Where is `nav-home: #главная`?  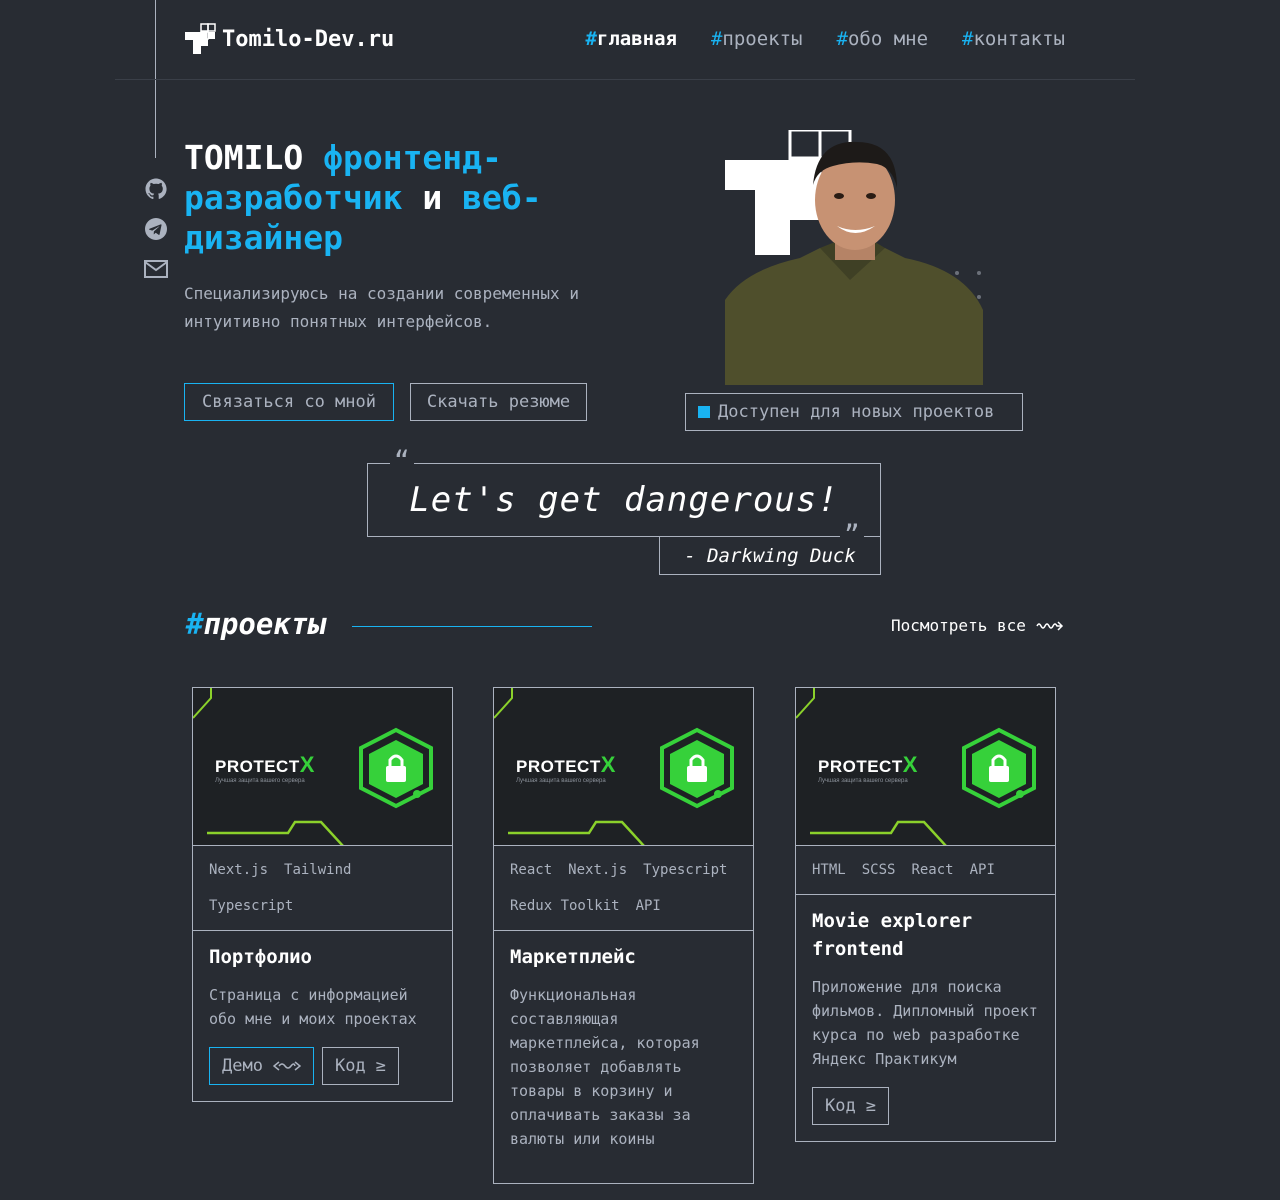
nav-home: #главная is located at coordinates (631, 39).